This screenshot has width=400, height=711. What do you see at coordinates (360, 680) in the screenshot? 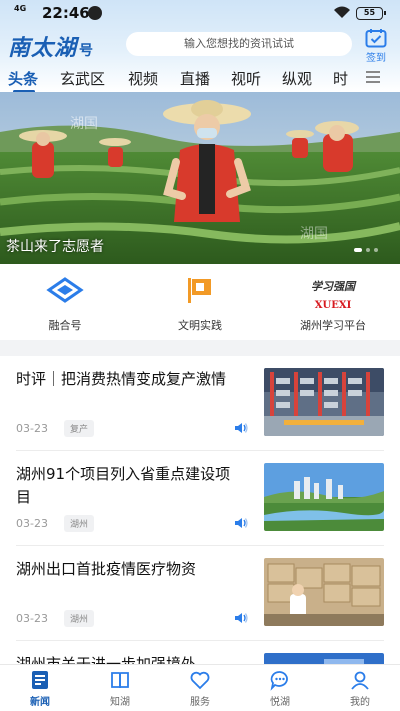
I see `person-icon` at bounding box center [360, 680].